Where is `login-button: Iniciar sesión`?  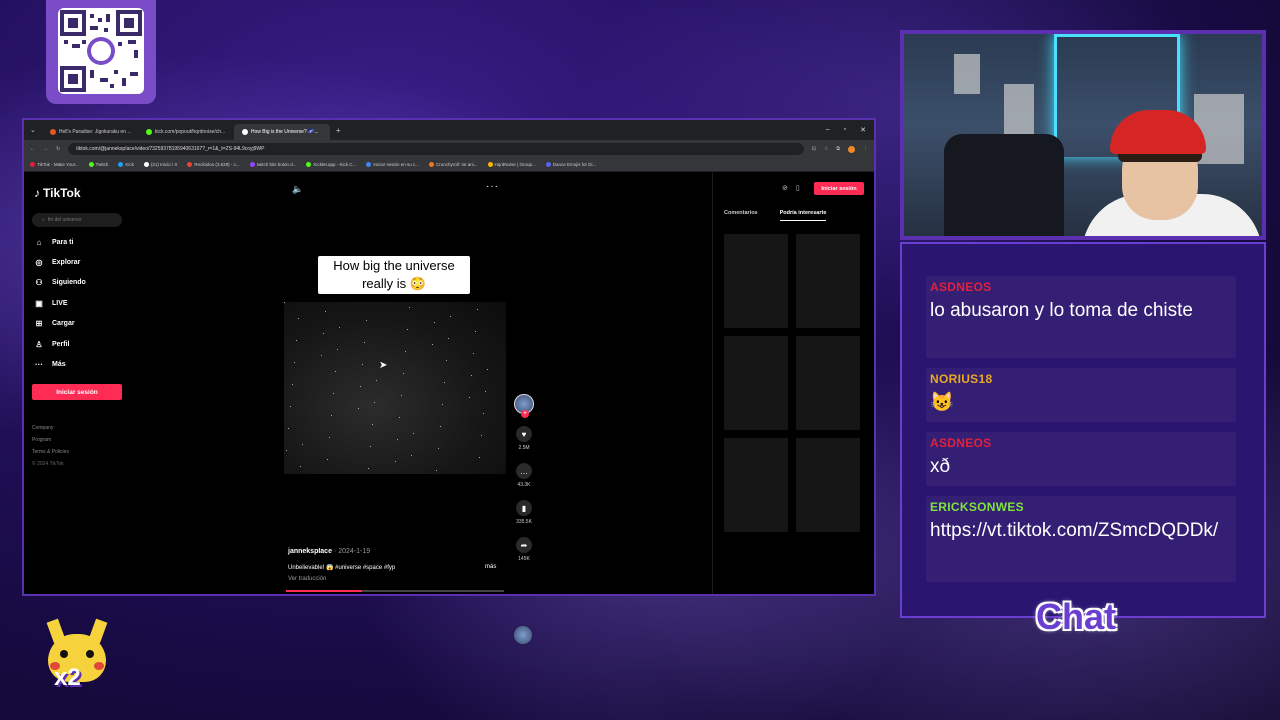
login-button: Iniciar sesión is located at coordinates (77, 392).